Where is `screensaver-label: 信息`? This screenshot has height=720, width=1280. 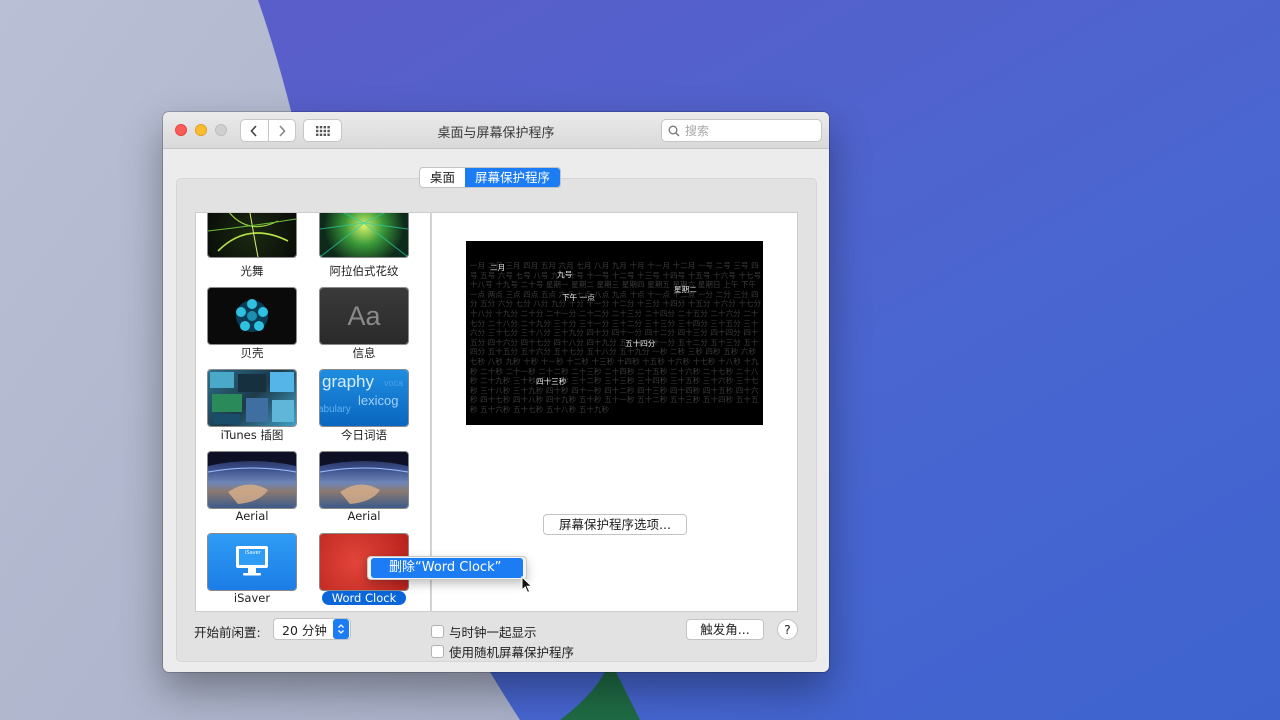
screensaver-label: 信息 is located at coordinates (364, 353).